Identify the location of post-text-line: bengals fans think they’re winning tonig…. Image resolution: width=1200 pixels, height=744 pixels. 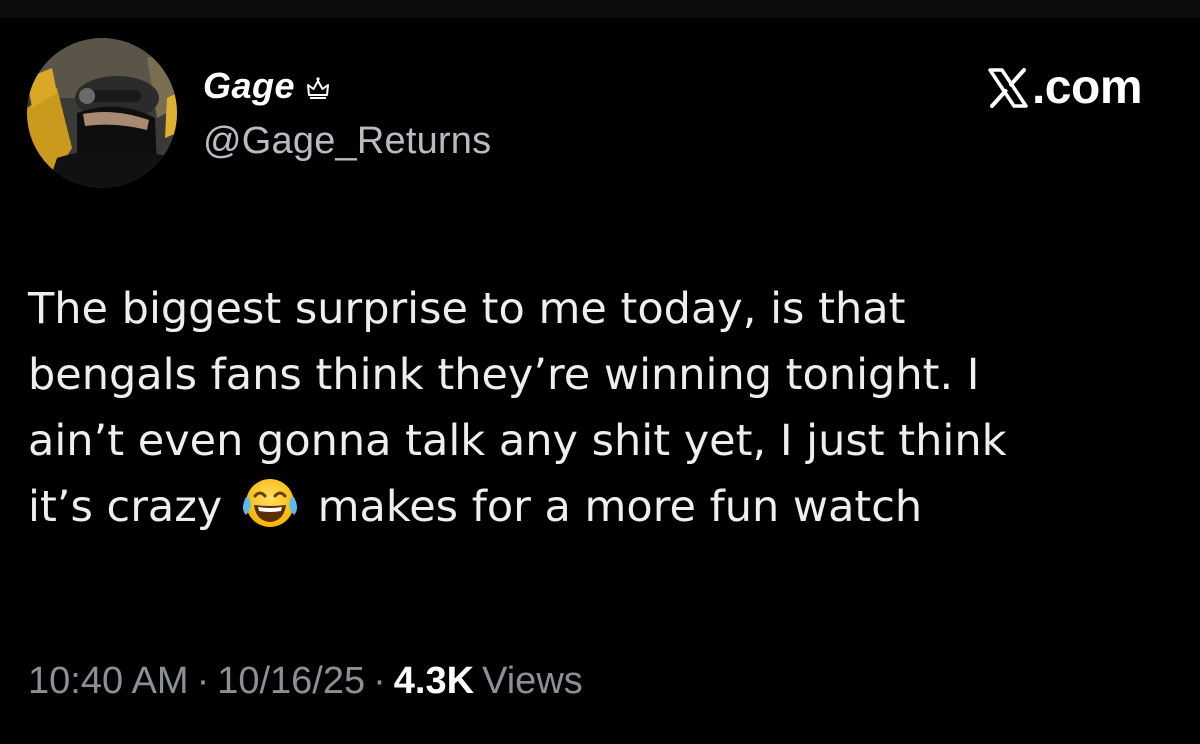
(504, 375).